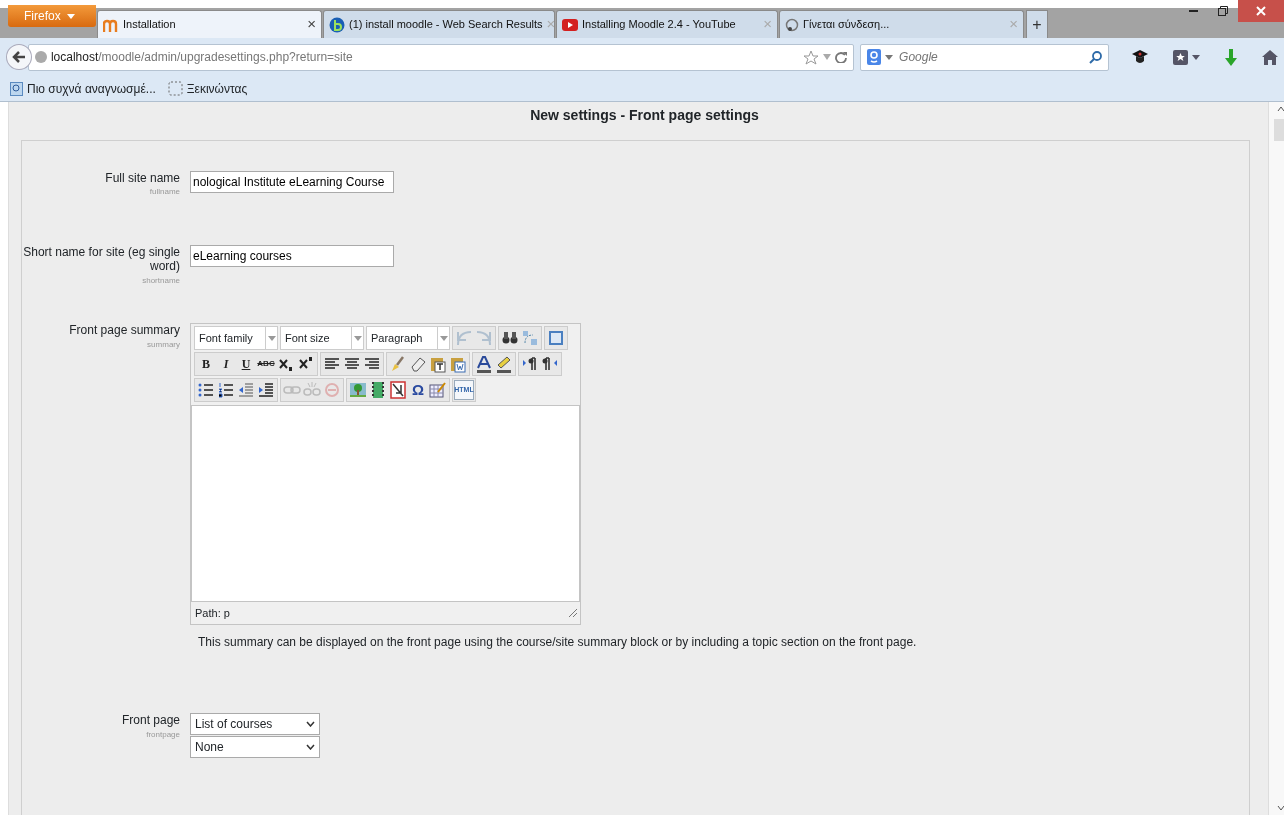  What do you see at coordinates (292, 182) in the screenshot?
I see `text-input-field: nological Institute eLearning Course` at bounding box center [292, 182].